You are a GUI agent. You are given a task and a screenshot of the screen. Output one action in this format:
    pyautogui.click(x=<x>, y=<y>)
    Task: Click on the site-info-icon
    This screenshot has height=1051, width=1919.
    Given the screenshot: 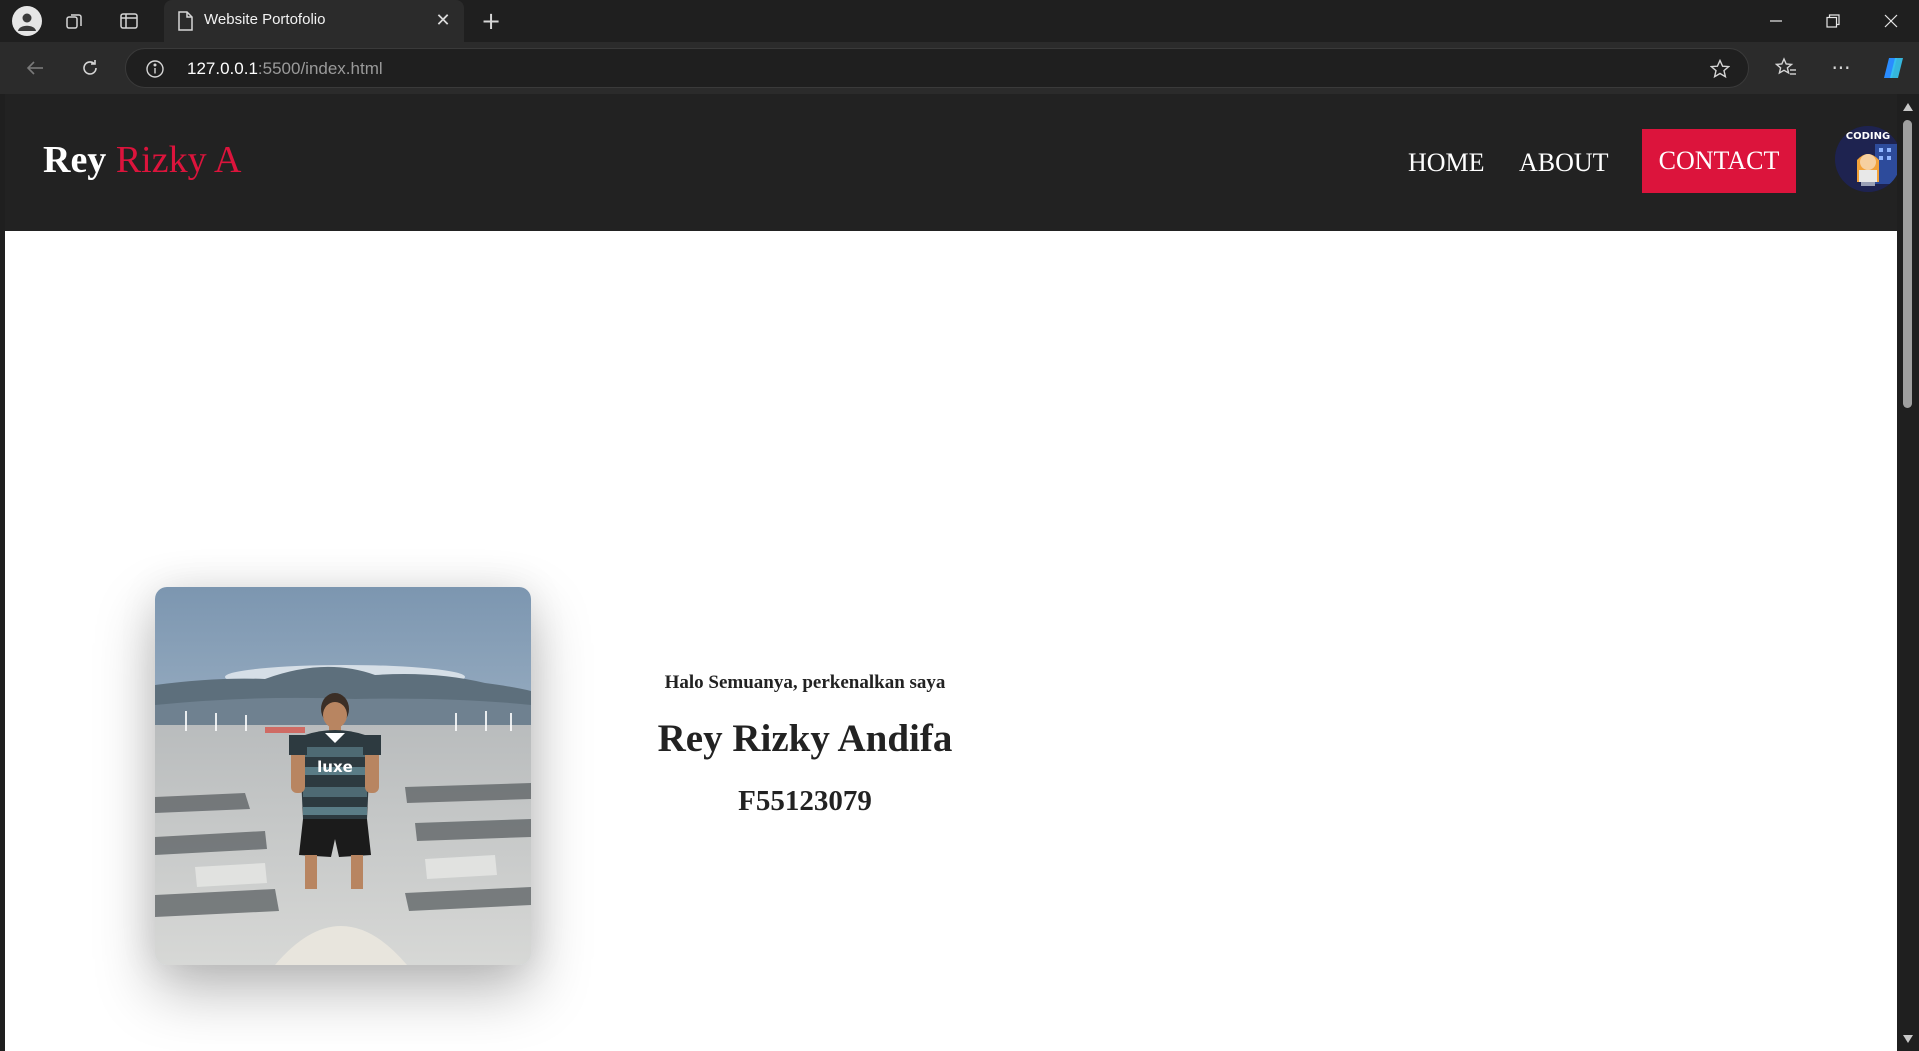 What is the action you would take?
    pyautogui.click(x=155, y=69)
    